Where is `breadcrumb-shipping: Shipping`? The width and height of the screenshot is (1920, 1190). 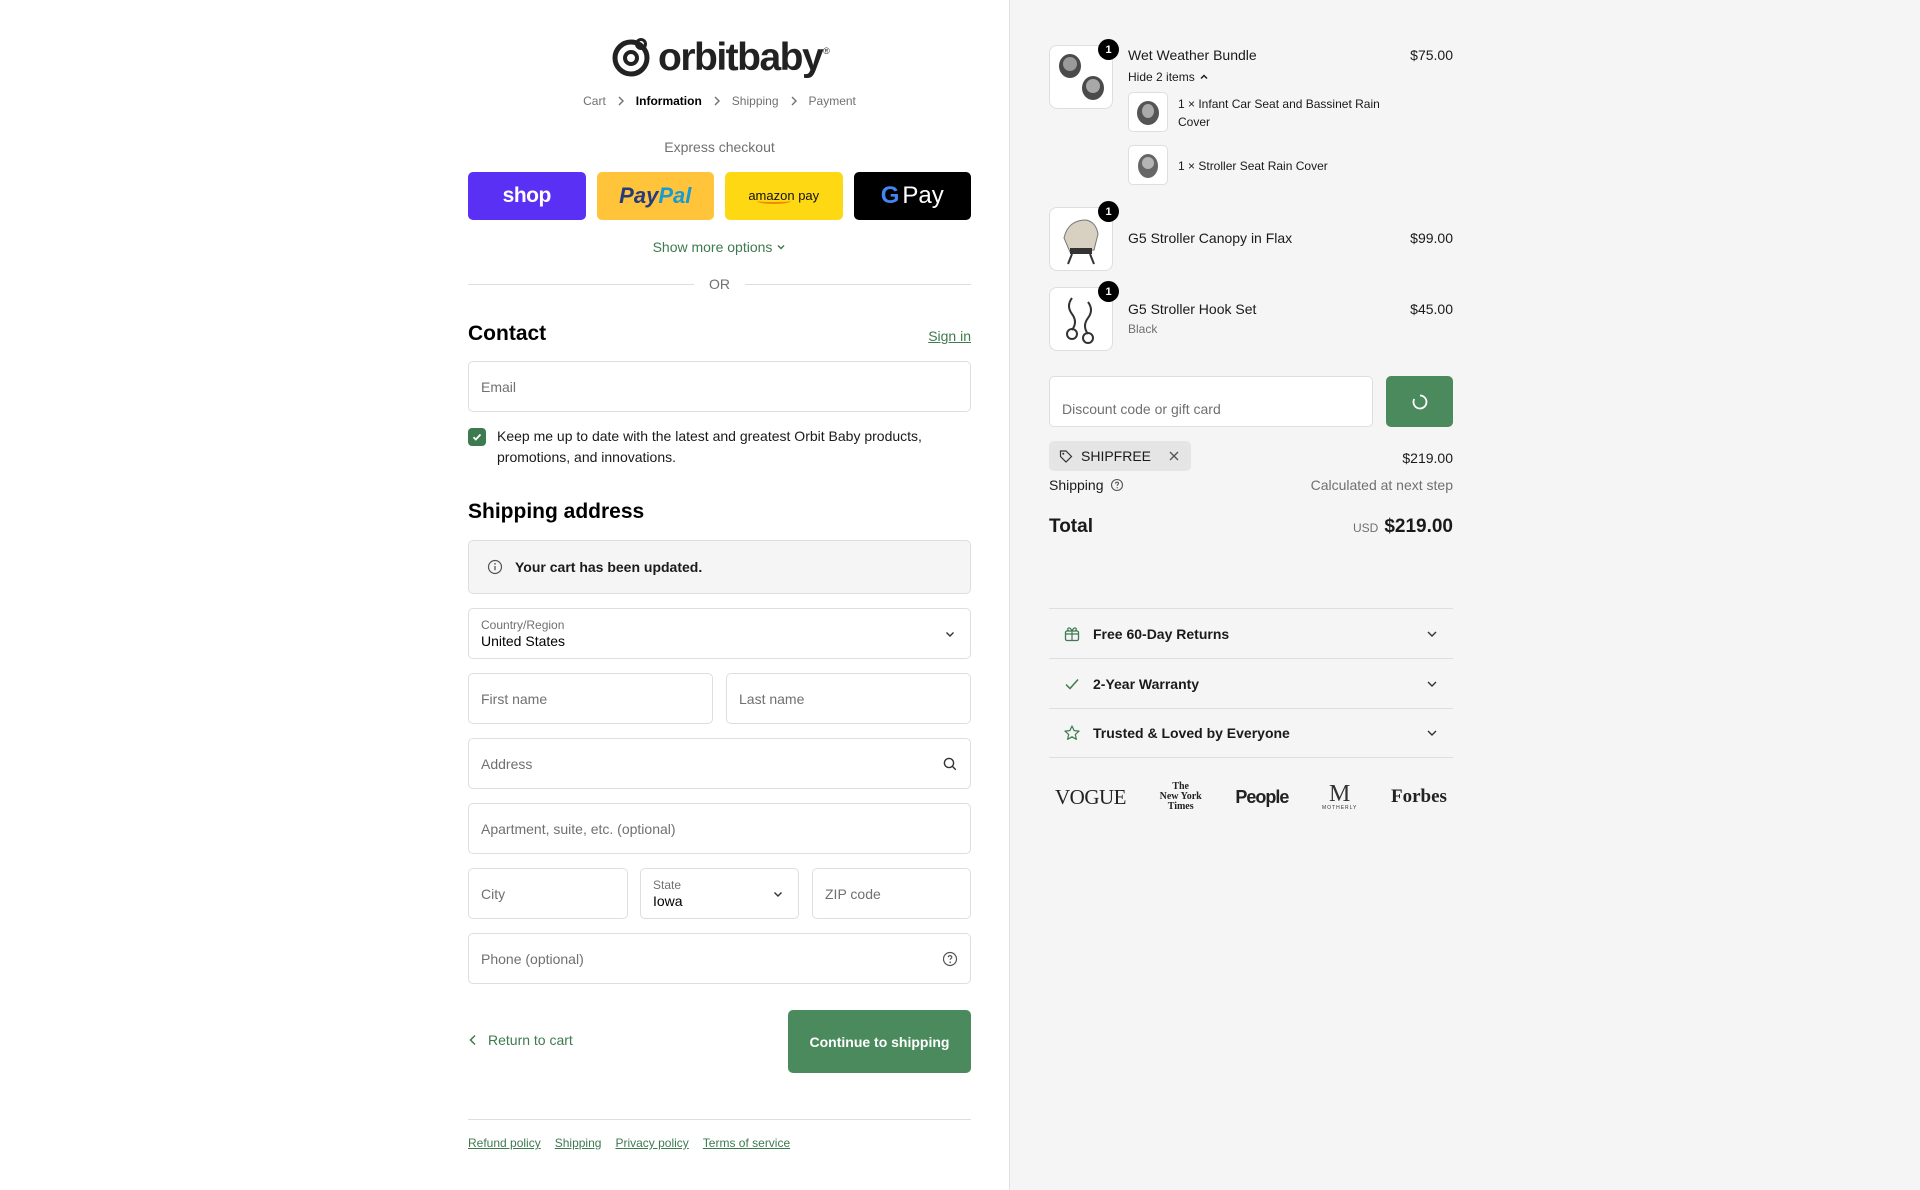
breadcrumb-shipping: Shipping is located at coordinates (755, 101).